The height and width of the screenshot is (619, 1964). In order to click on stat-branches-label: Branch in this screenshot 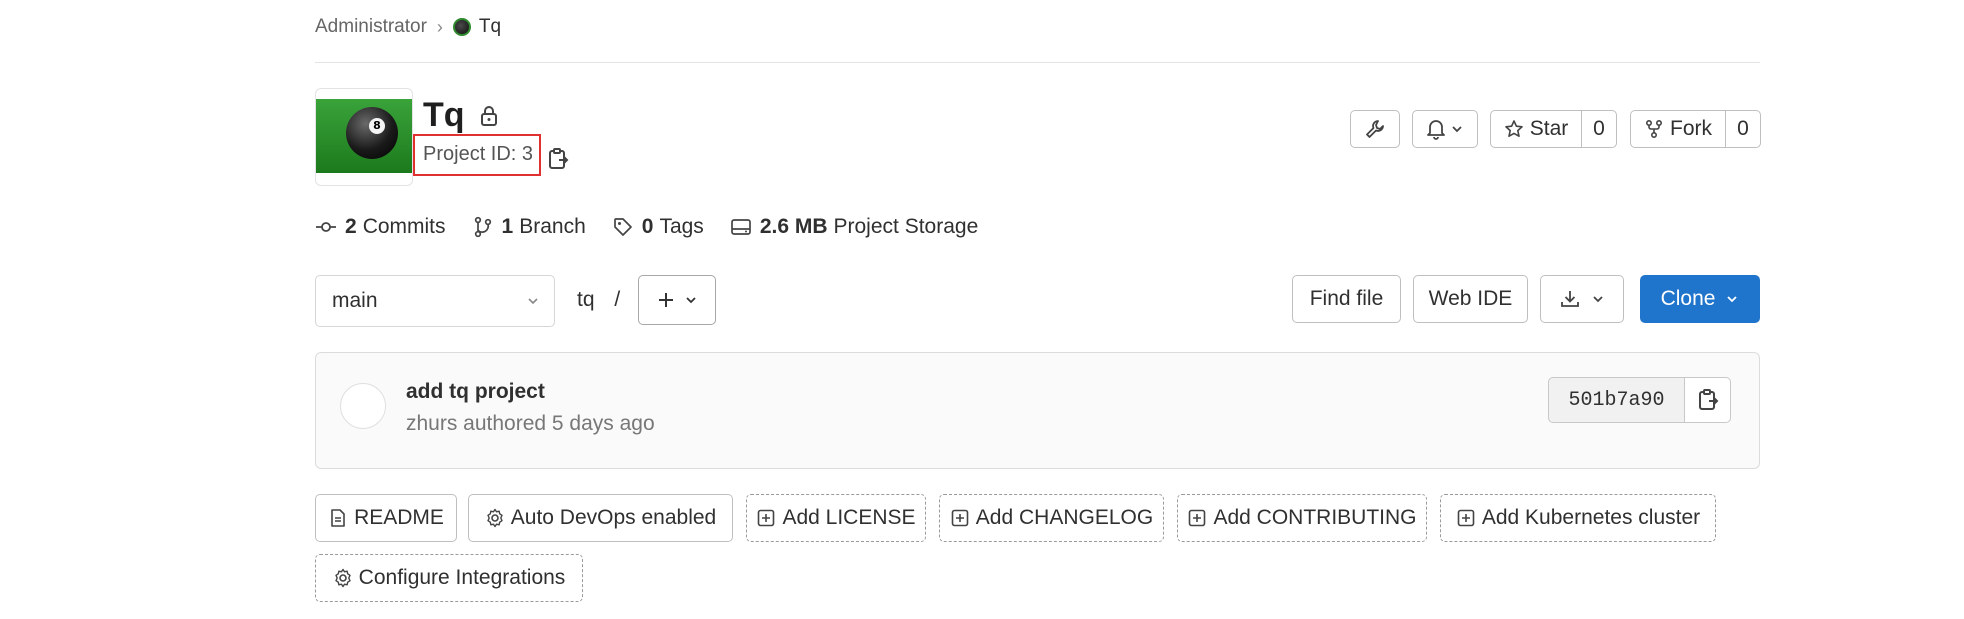, I will do `click(552, 226)`.